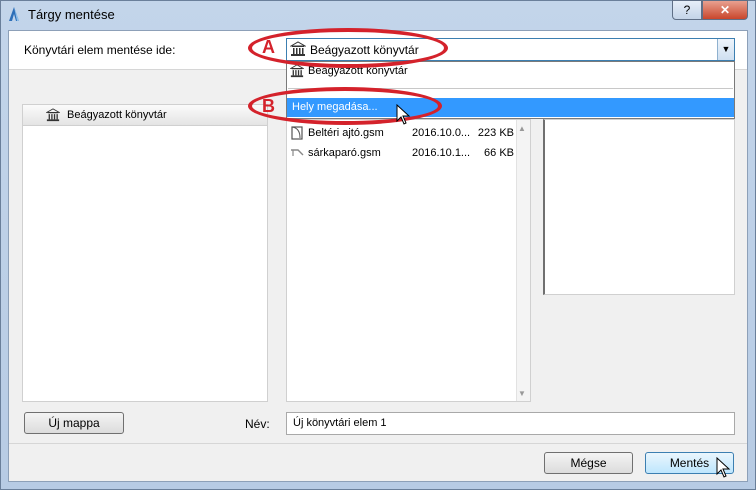 This screenshot has width=756, height=490. What do you see at coordinates (268, 106) in the screenshot?
I see `annotation-label-b: B` at bounding box center [268, 106].